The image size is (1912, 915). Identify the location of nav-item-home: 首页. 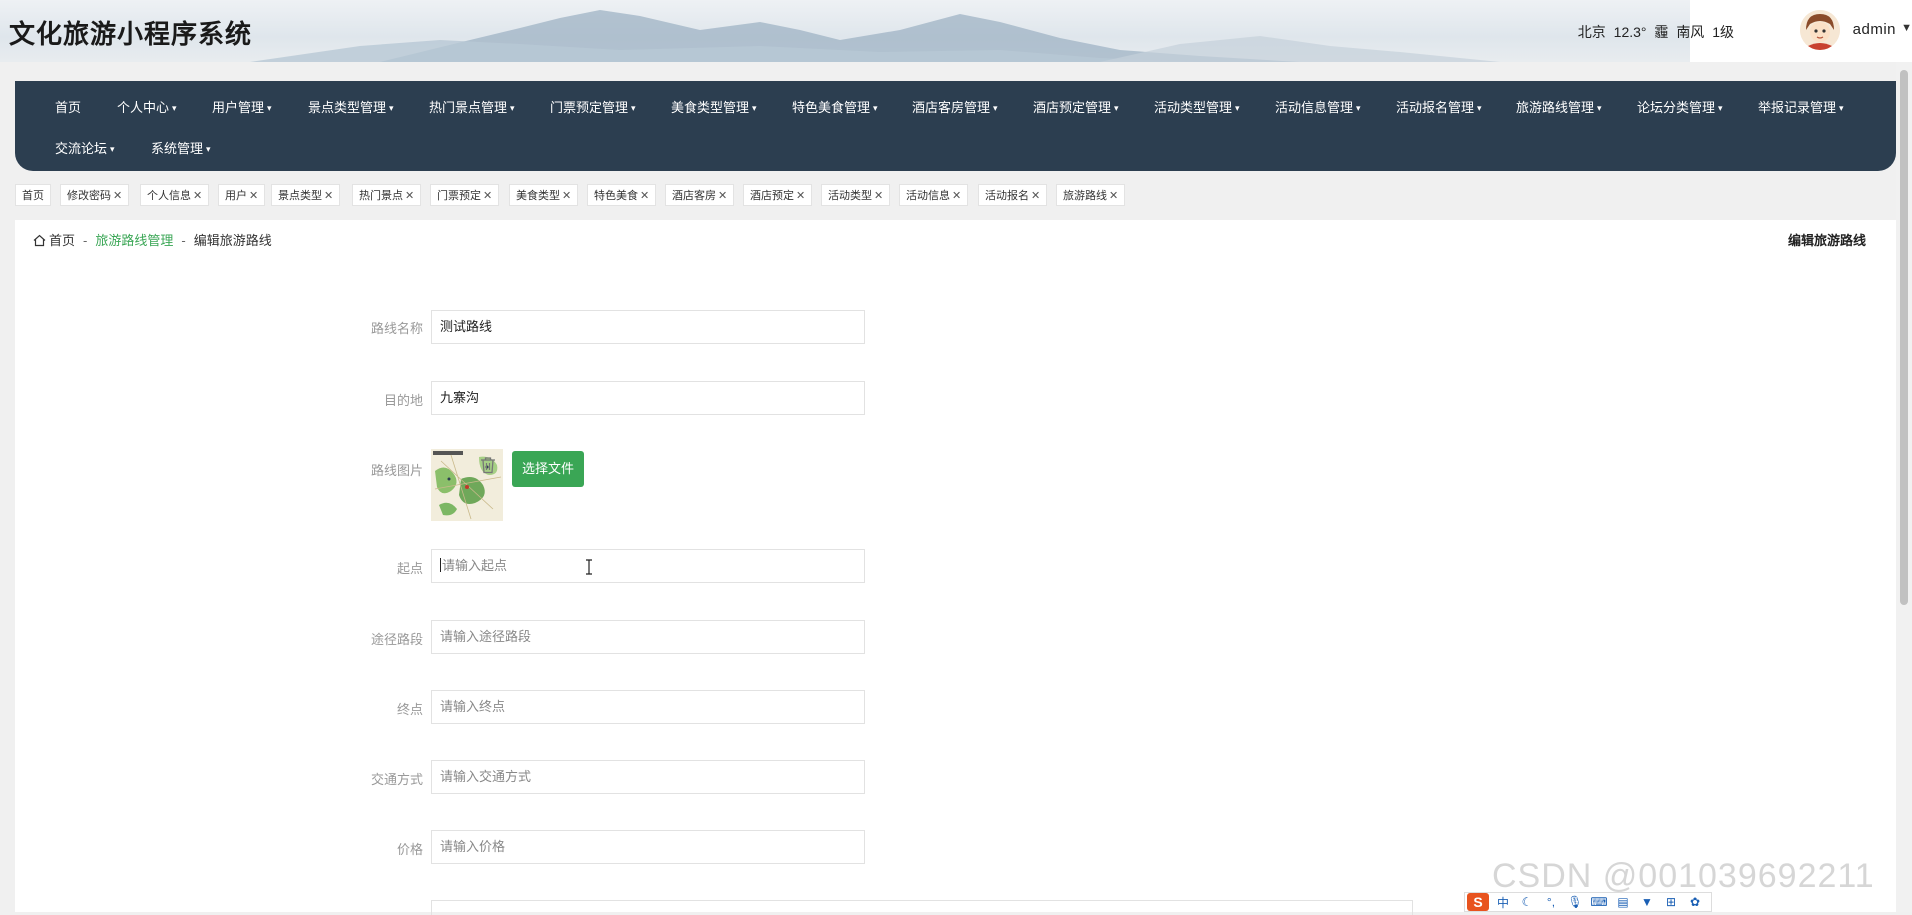
(68, 106).